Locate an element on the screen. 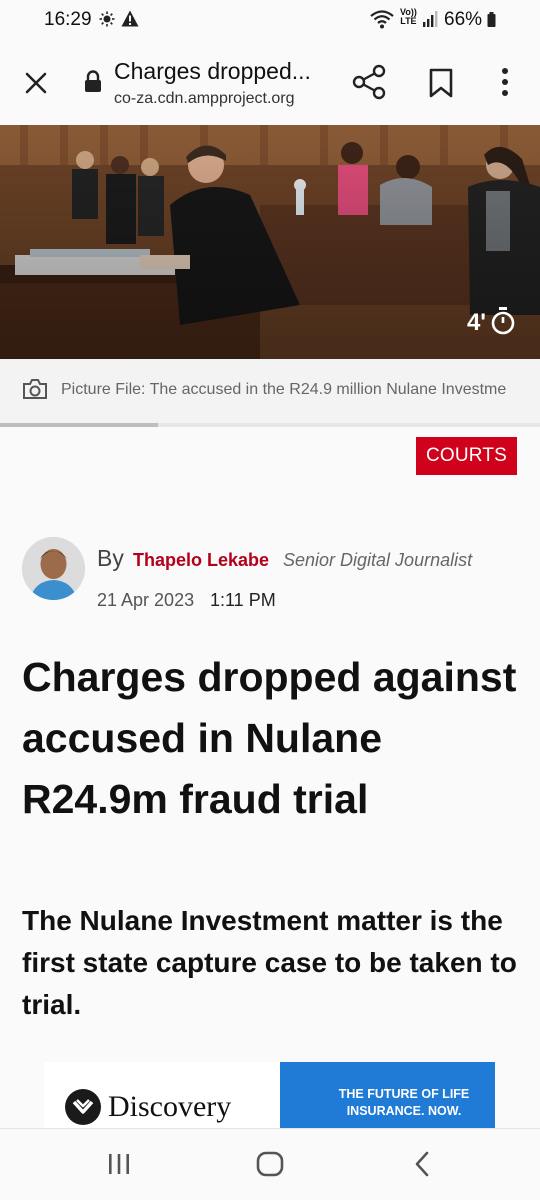 Image resolution: width=540 pixels, height=1200 pixels. author-photo is located at coordinates (53, 568).